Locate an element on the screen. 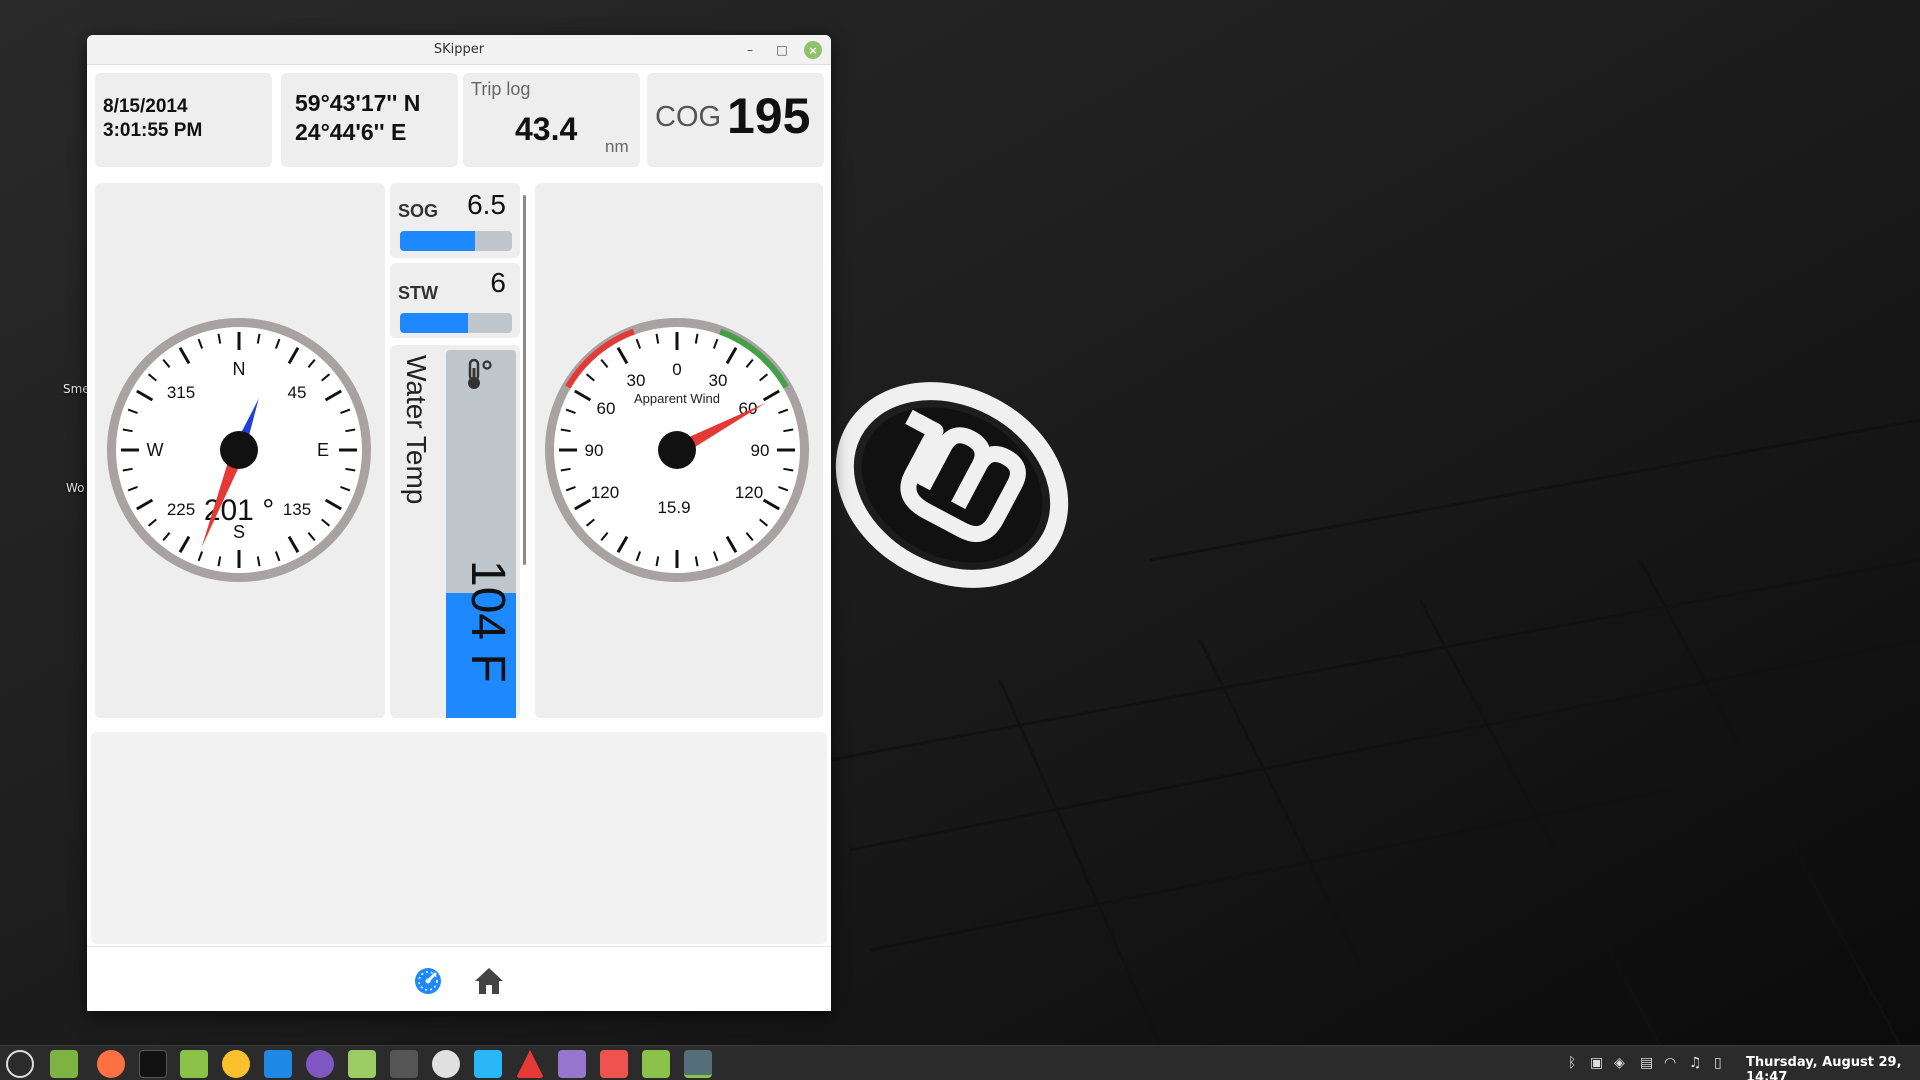 Image resolution: width=1920 pixels, height=1080 pixels. cog-label: COG is located at coordinates (688, 117).